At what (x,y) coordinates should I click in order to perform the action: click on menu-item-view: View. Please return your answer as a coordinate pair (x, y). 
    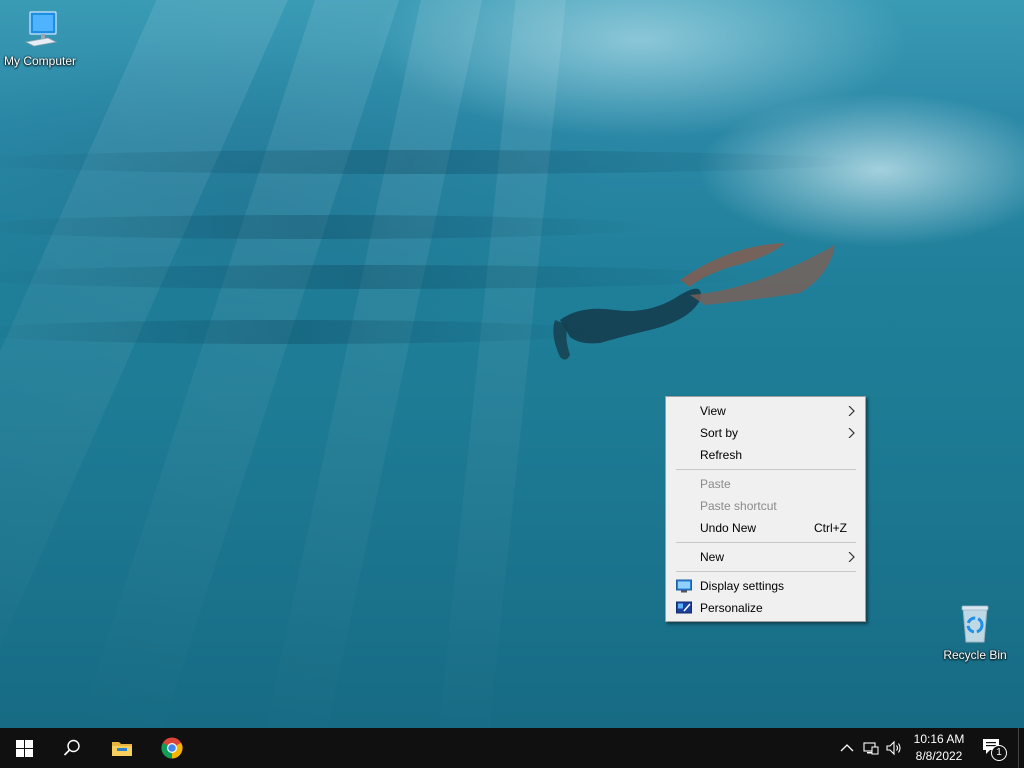
    Looking at the image, I should click on (765, 411).